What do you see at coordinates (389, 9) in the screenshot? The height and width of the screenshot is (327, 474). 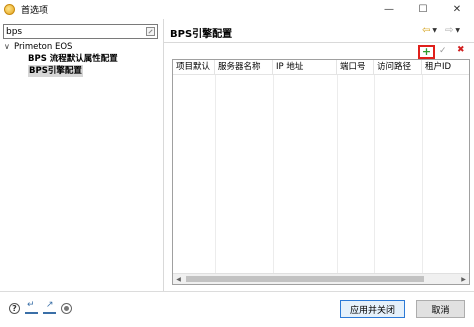 I see `minimize-button: —` at bounding box center [389, 9].